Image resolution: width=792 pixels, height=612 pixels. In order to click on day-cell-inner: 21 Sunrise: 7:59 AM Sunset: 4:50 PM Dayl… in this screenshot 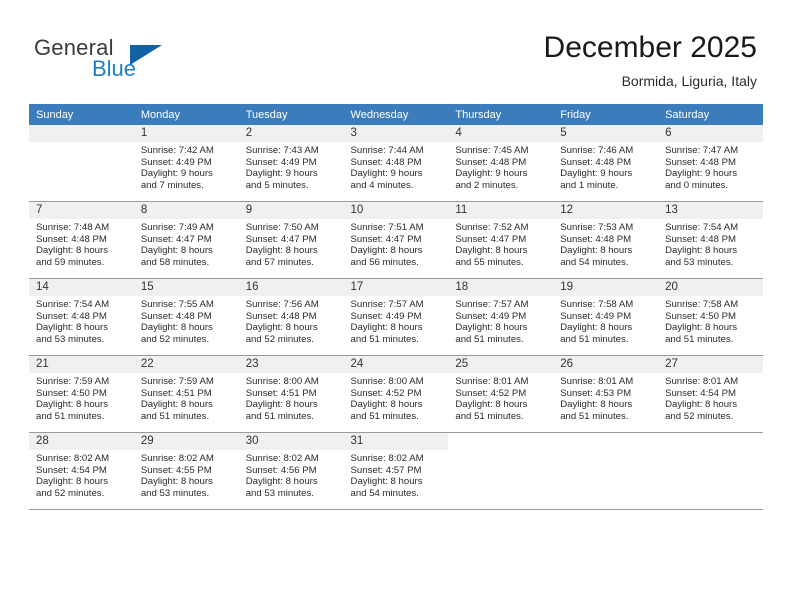, I will do `click(81, 394)`.